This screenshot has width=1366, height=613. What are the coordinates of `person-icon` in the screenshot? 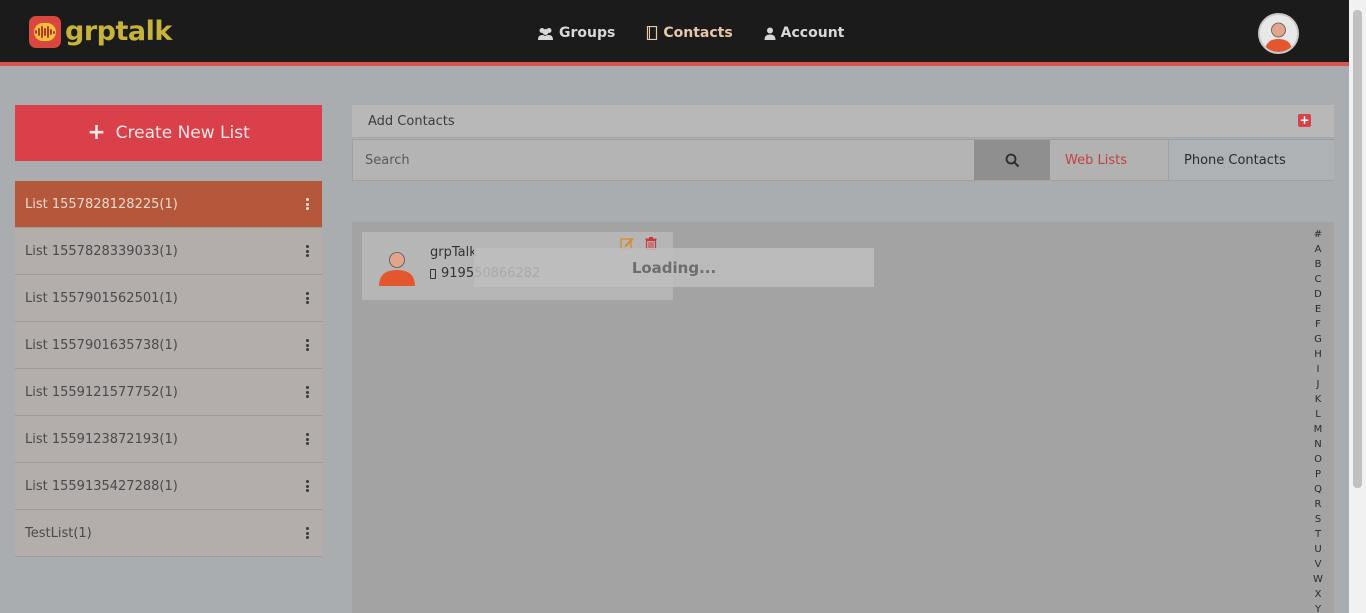 It's located at (397, 269).